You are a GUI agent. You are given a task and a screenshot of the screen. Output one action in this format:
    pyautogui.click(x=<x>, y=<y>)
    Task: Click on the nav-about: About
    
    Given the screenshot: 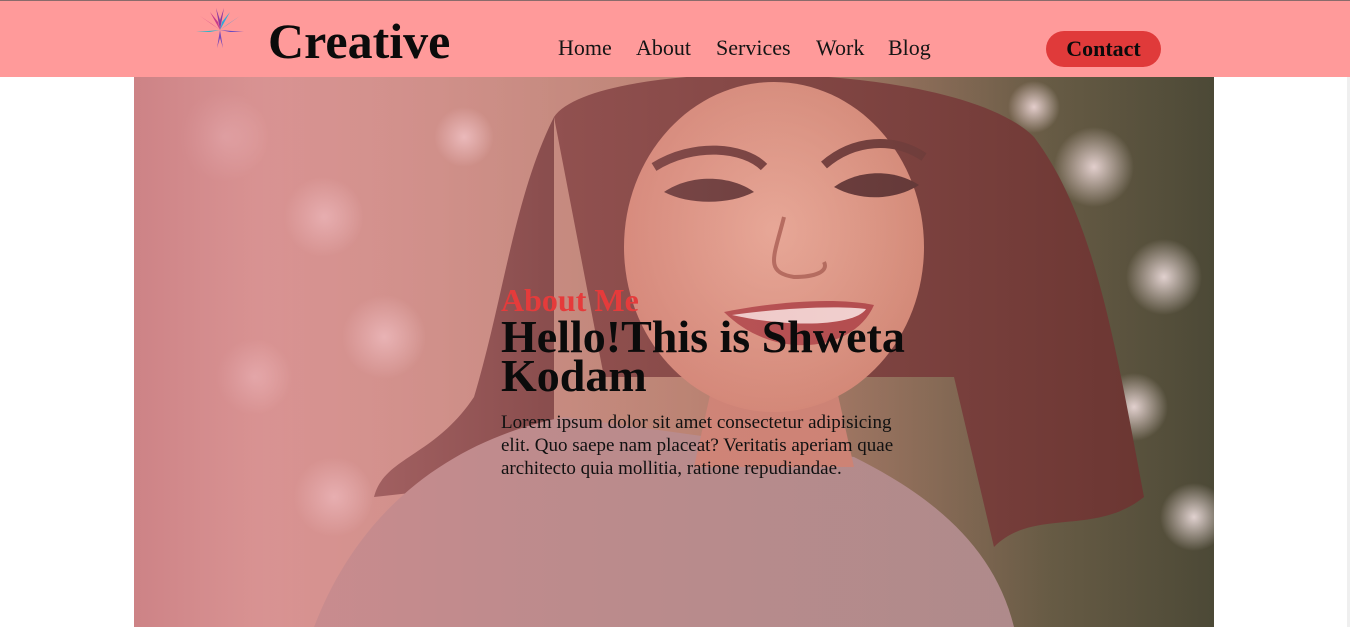 What is the action you would take?
    pyautogui.click(x=663, y=48)
    